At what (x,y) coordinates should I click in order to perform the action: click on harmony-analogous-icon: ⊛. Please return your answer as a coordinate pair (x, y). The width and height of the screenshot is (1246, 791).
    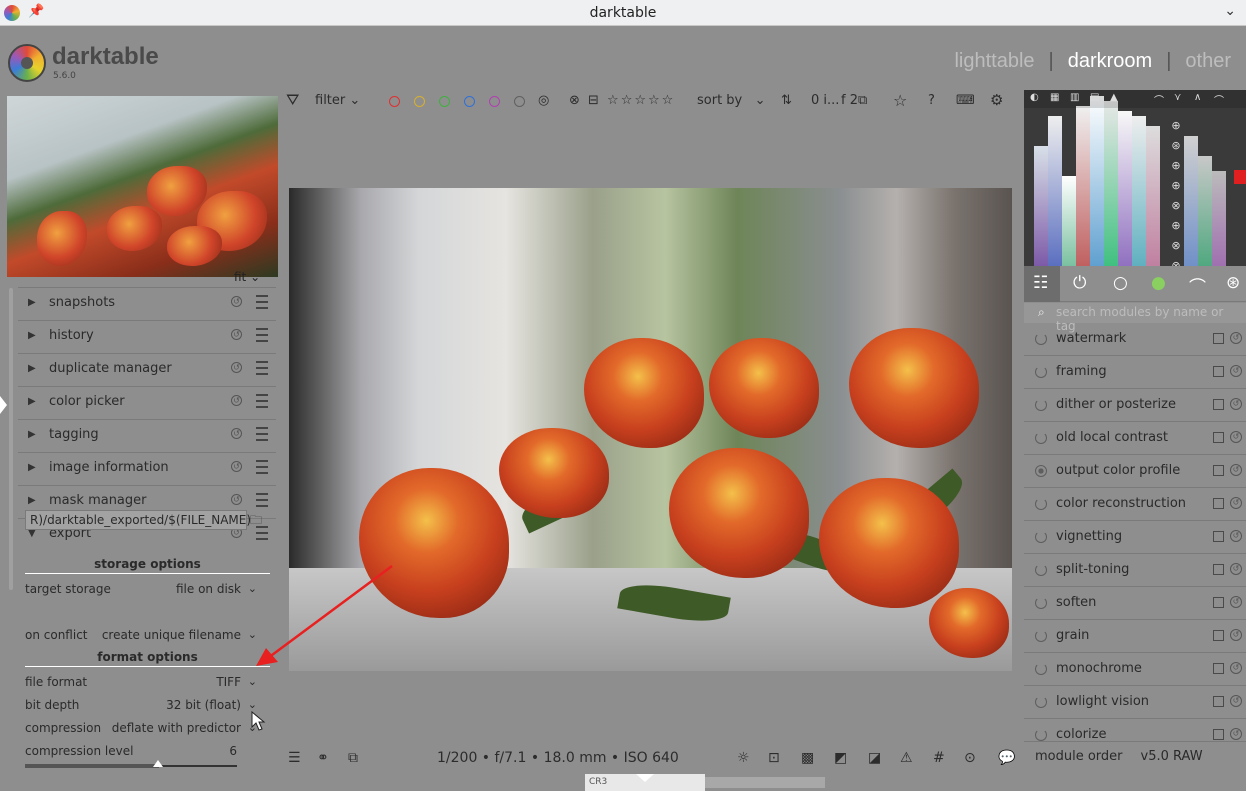
    Looking at the image, I should click on (1176, 146).